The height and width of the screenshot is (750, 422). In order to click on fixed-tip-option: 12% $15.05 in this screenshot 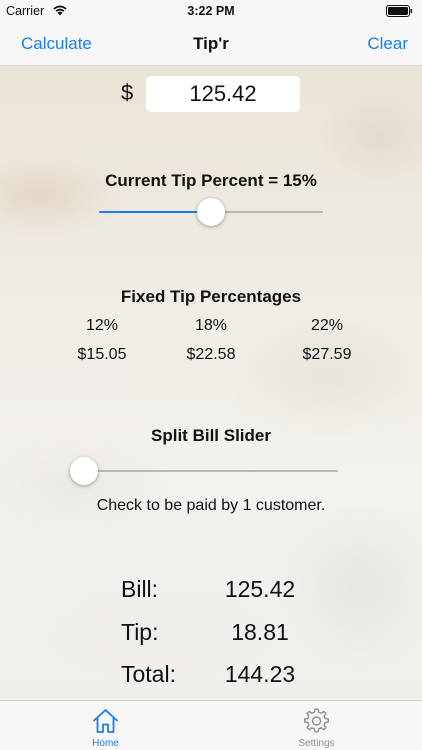, I will do `click(102, 340)`.